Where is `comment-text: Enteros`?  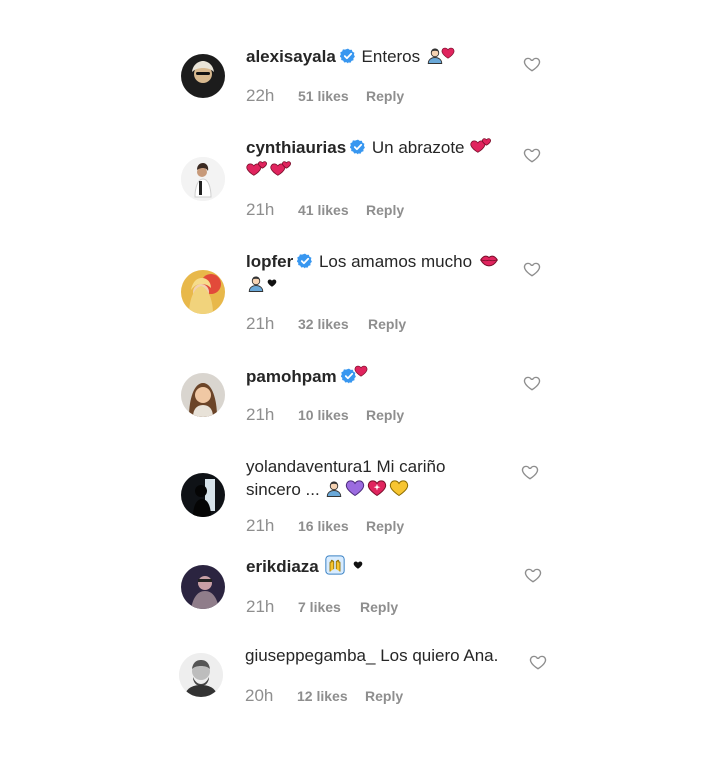
comment-text: Enteros is located at coordinates (391, 56).